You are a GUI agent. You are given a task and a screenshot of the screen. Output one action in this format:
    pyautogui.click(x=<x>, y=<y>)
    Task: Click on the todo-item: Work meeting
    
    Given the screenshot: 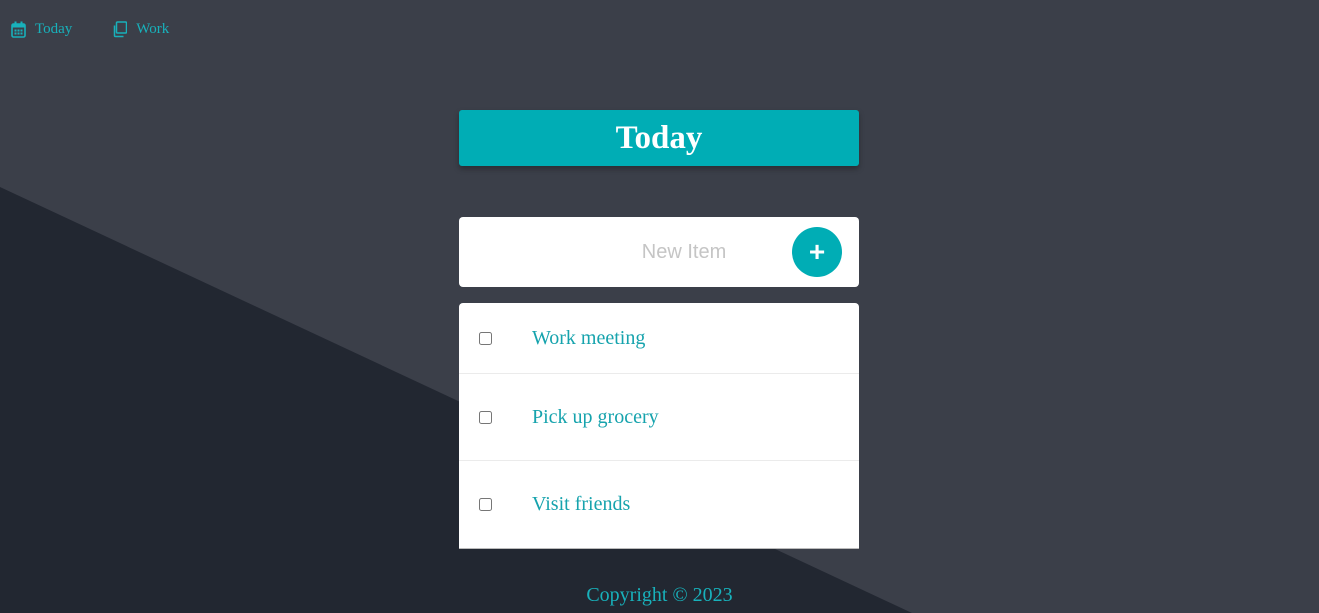 What is the action you would take?
    pyautogui.click(x=659, y=338)
    